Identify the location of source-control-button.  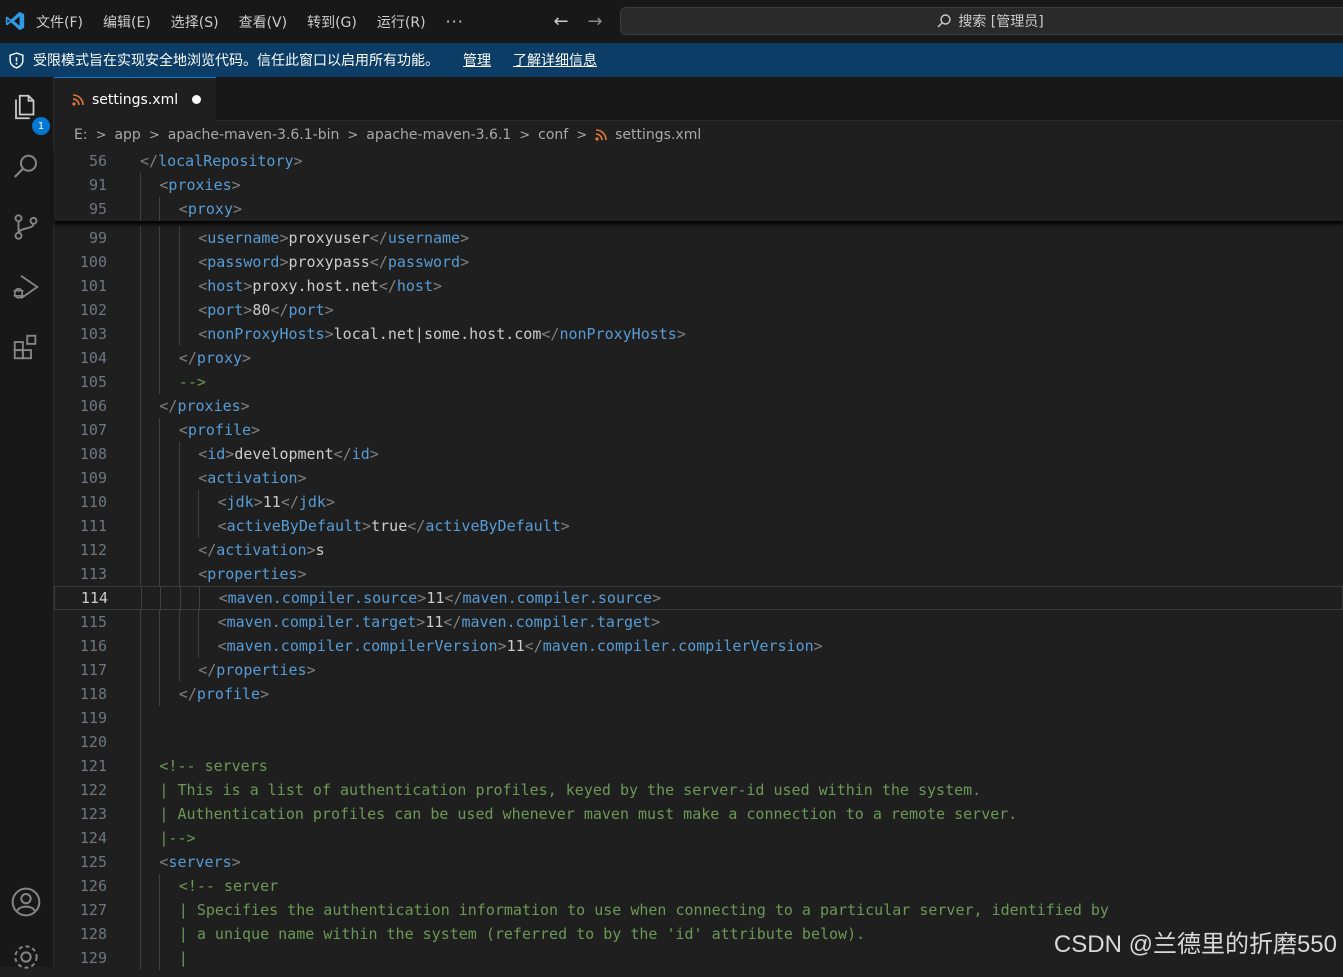
(26, 227).